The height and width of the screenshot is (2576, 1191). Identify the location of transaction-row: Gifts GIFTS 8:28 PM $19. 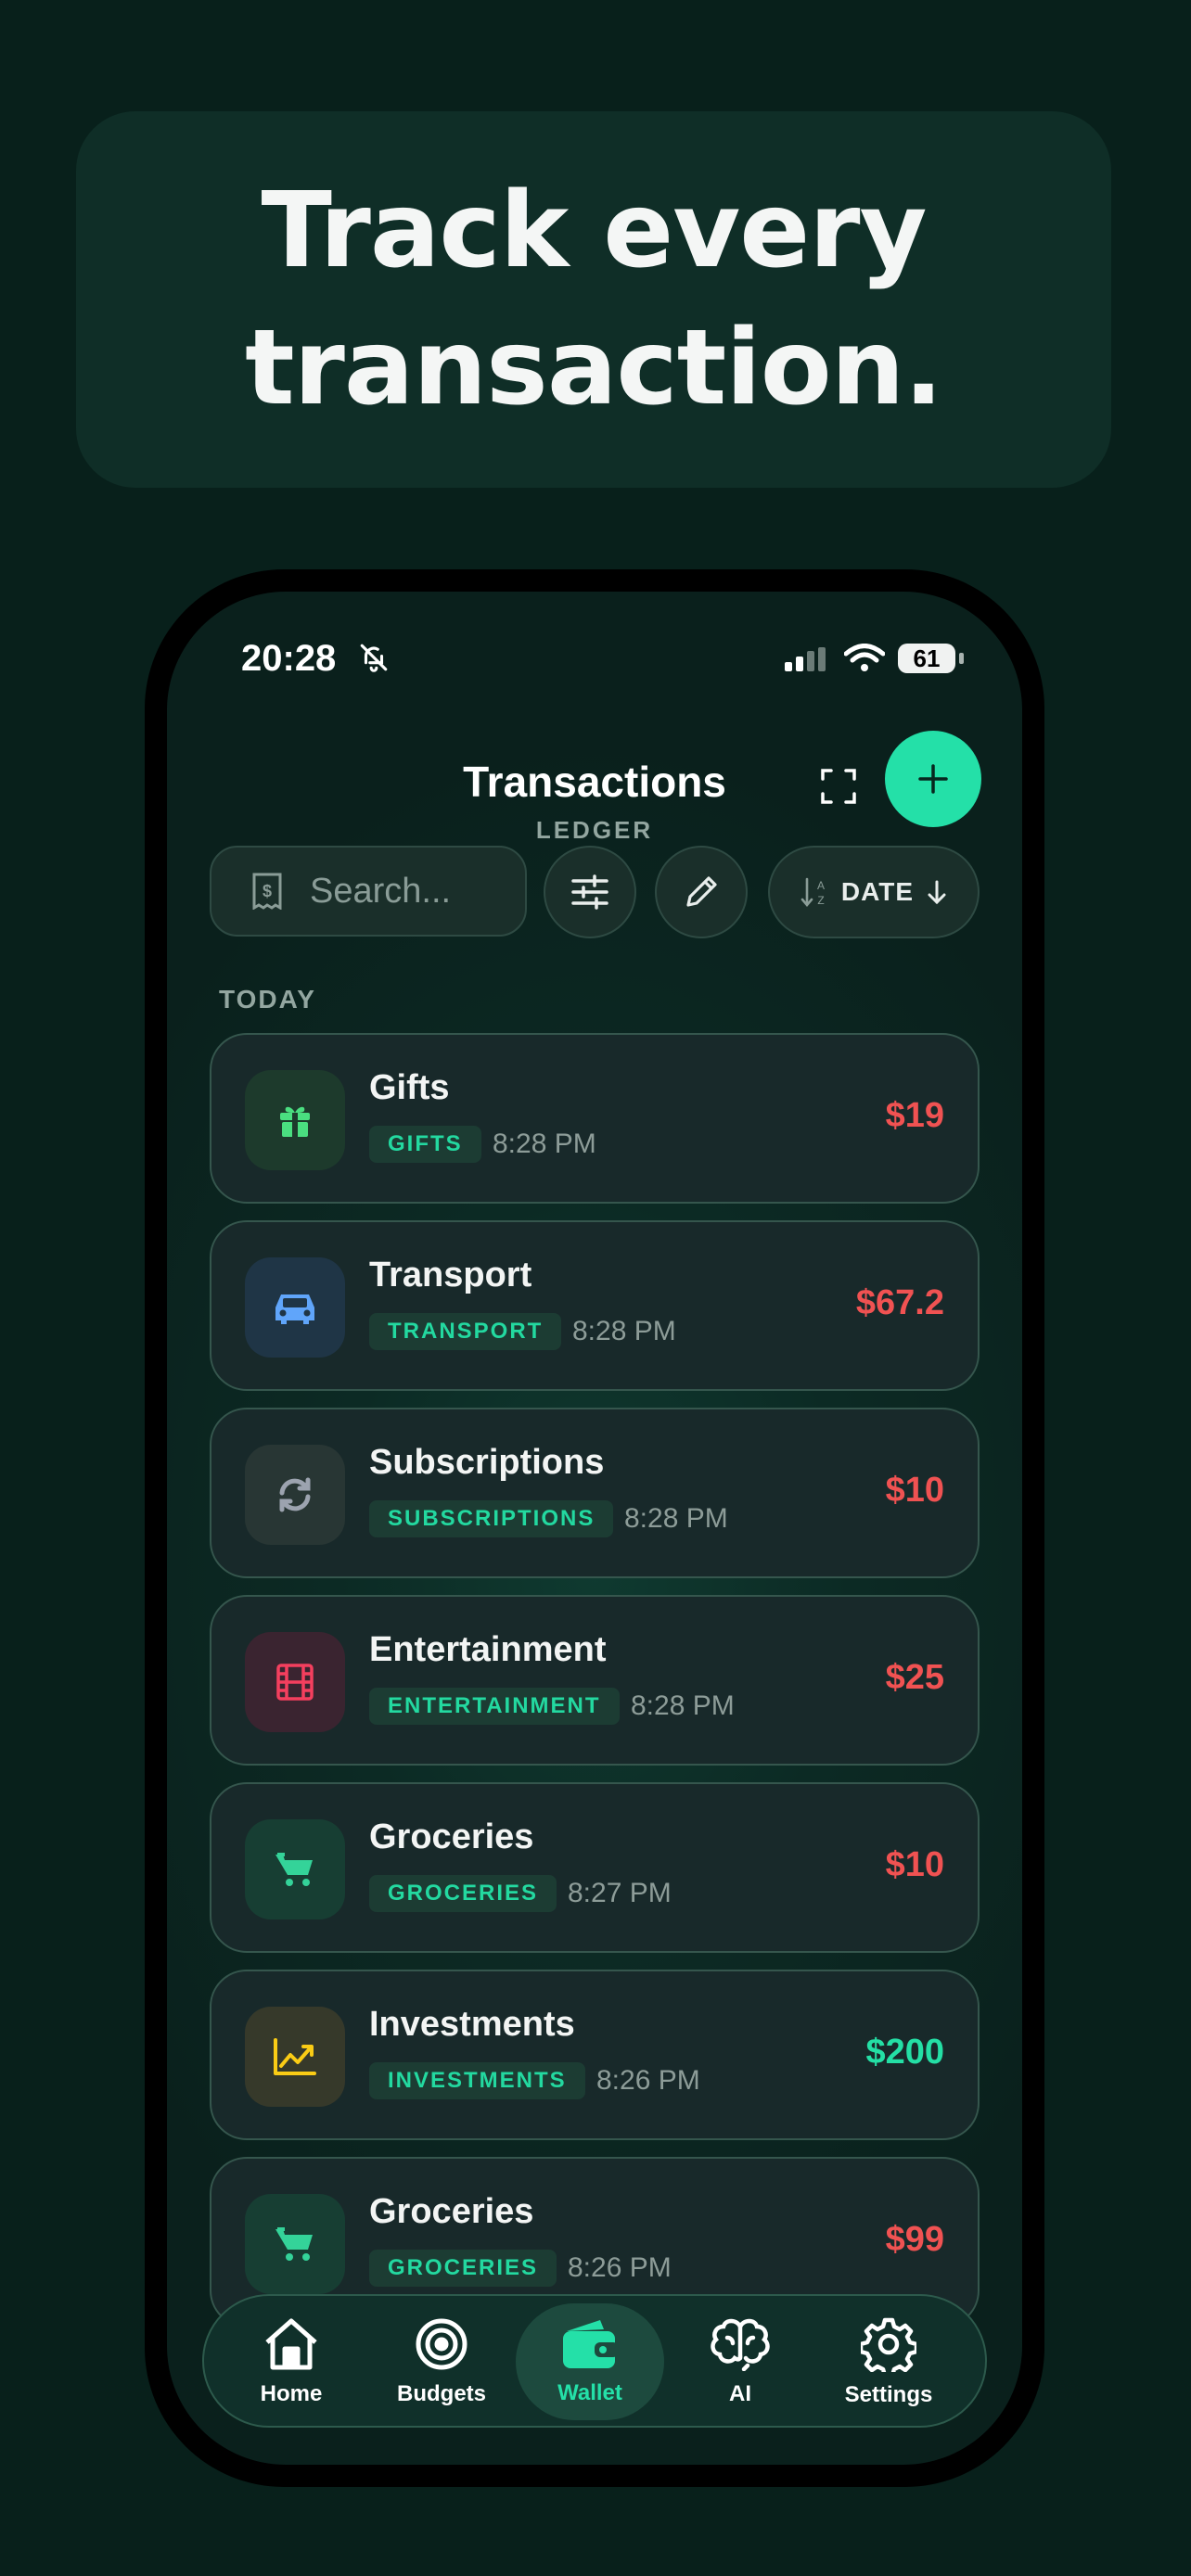
(595, 1118).